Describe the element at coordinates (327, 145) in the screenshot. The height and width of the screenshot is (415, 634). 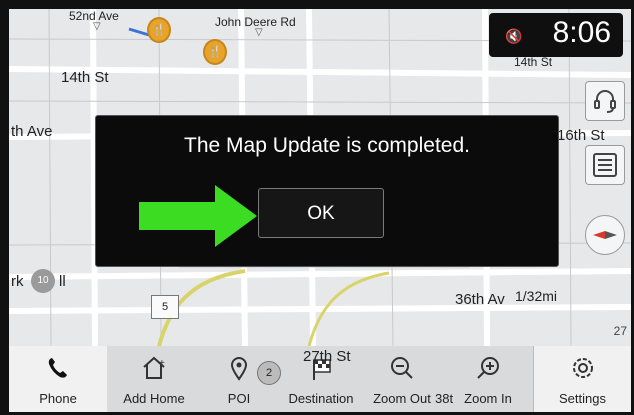
I see `dialog-message: The Map Update is completed.` at that location.